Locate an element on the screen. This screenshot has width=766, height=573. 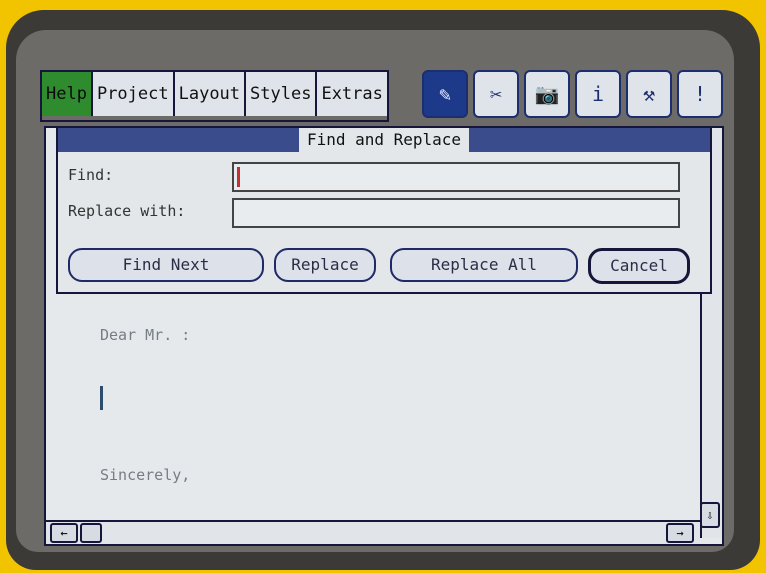
exclamation-icon: ! is located at coordinates (700, 94).